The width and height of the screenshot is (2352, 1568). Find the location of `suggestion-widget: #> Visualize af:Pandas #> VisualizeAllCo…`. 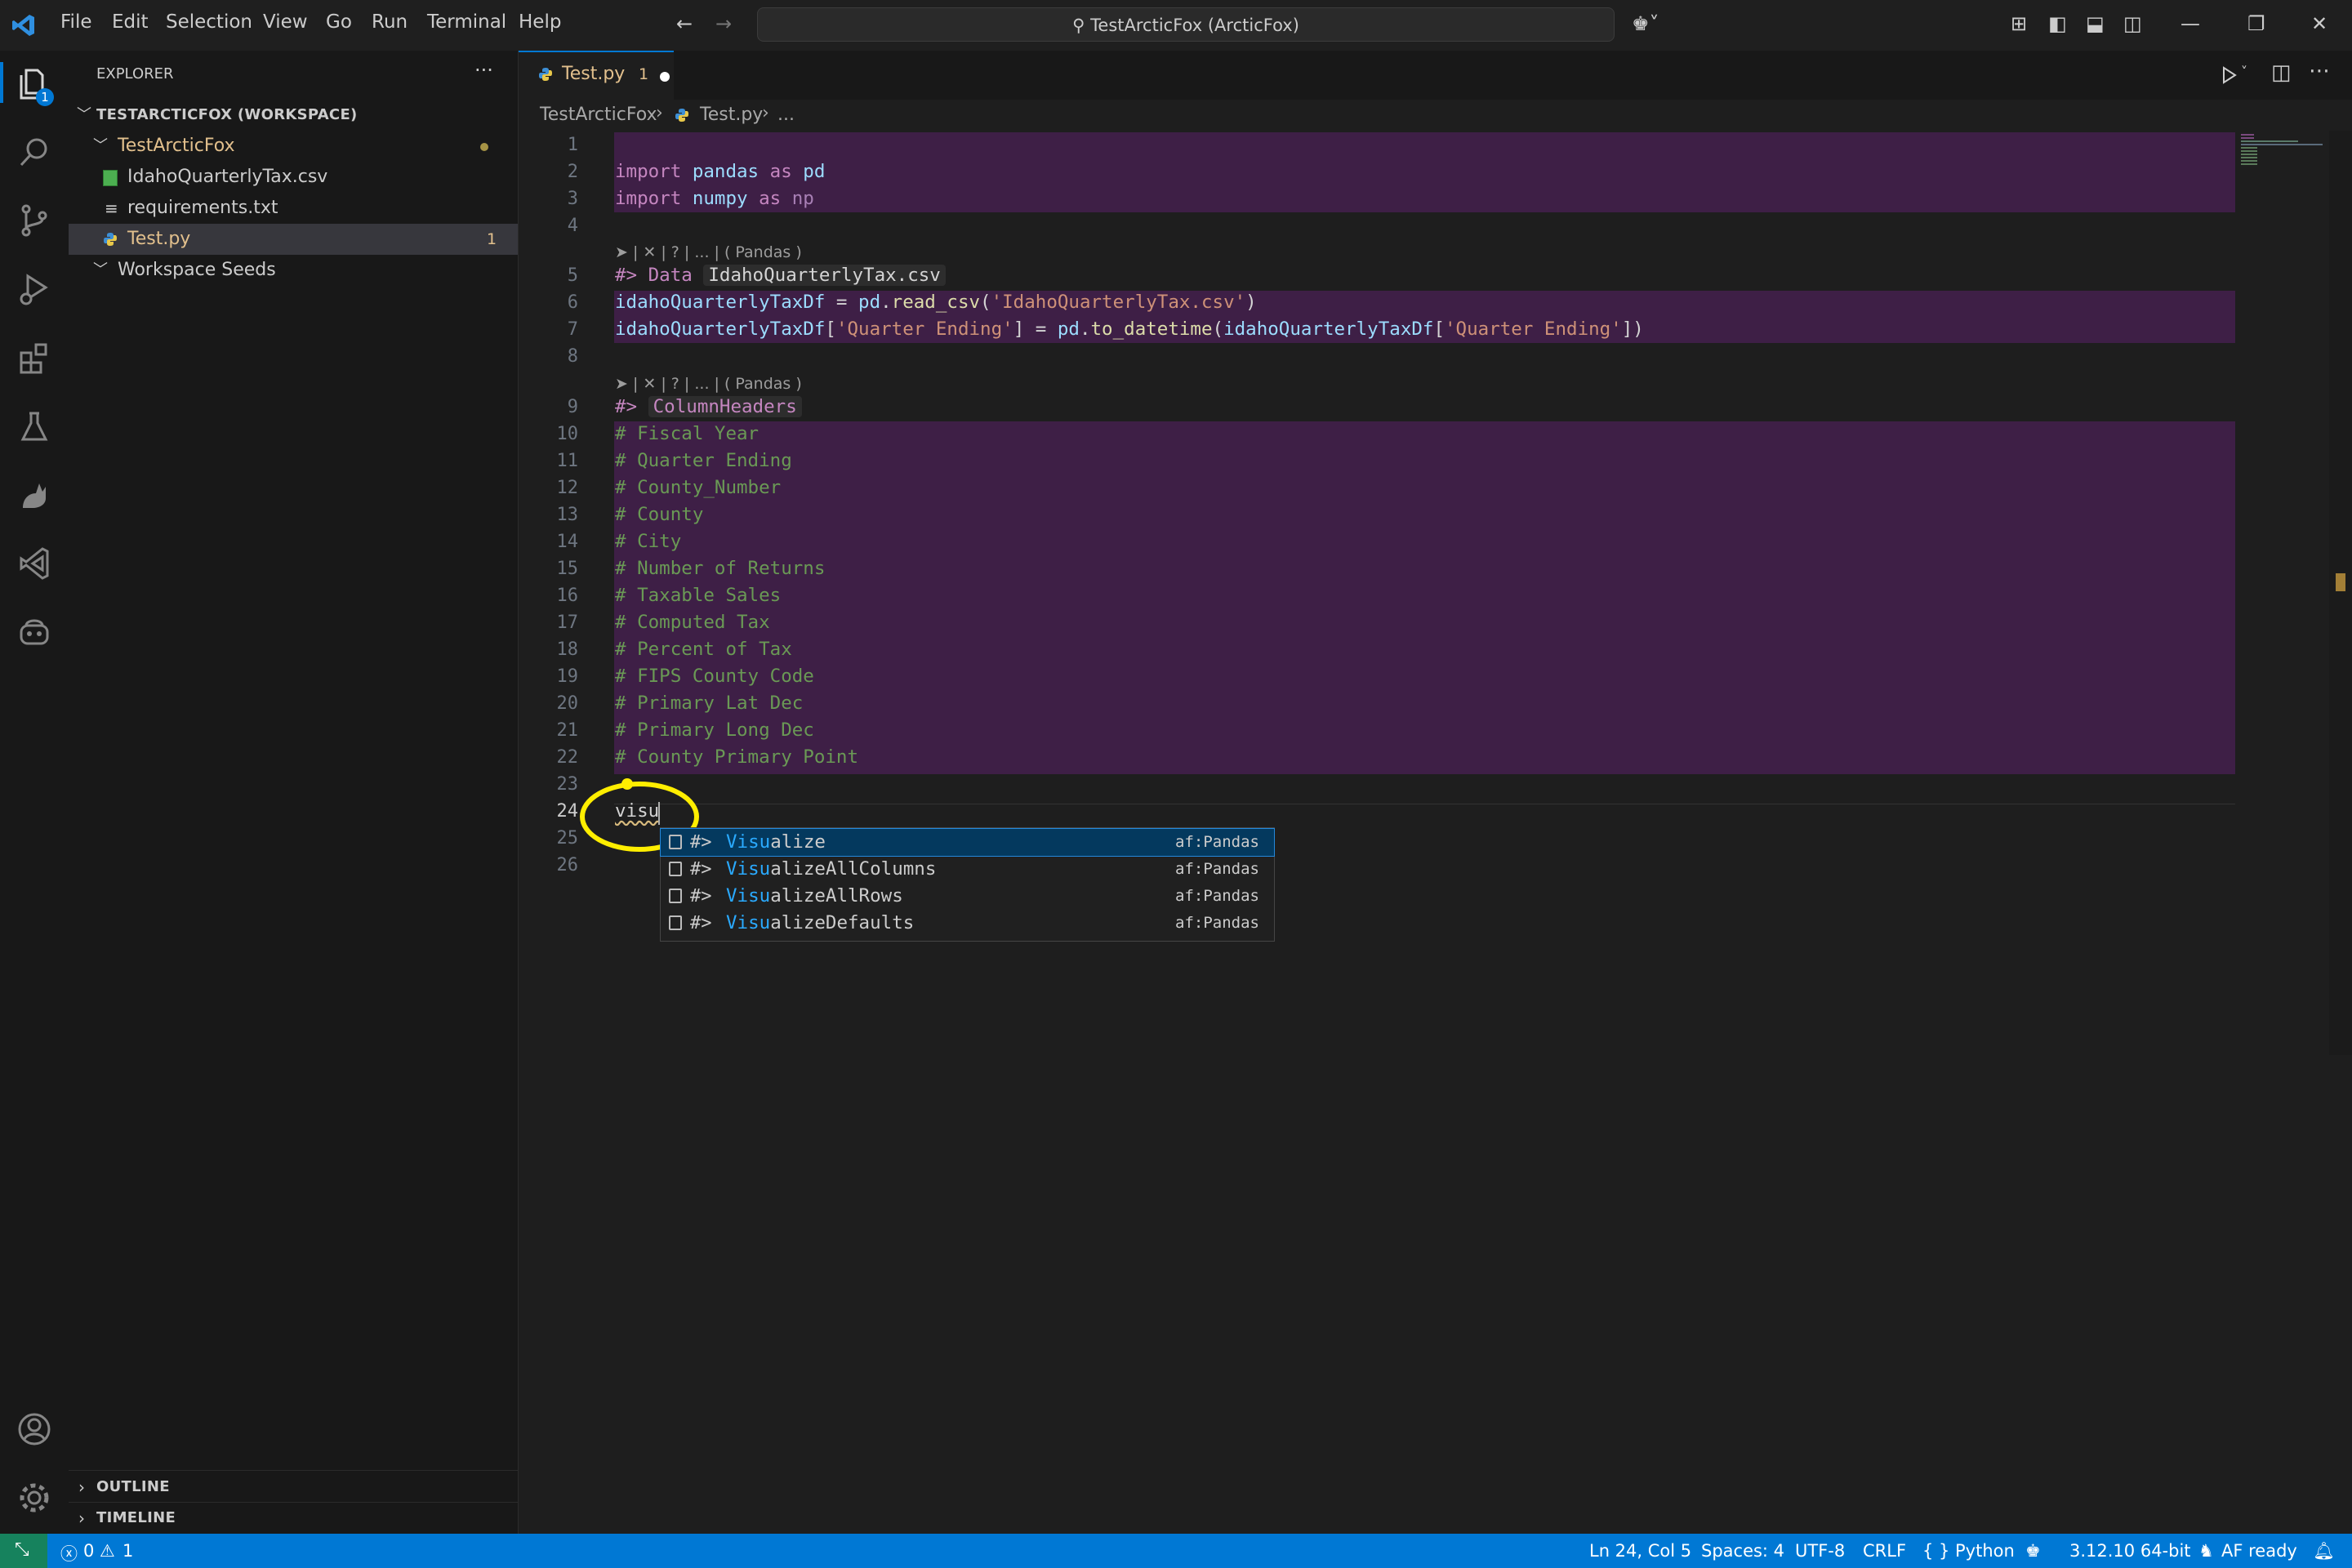

suggestion-widget: #> Visualize af:Pandas #> VisualizeAllCo… is located at coordinates (967, 884).